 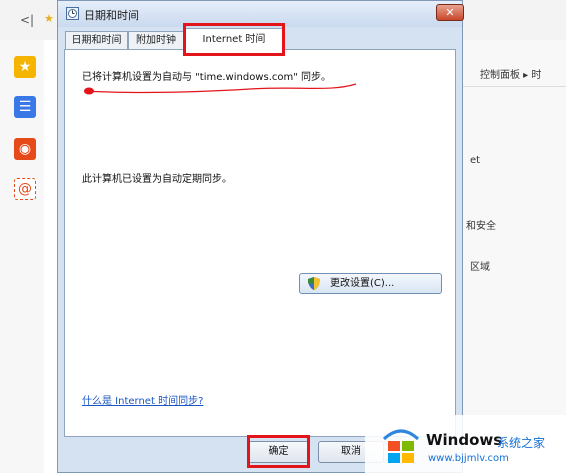 What do you see at coordinates (157, 179) in the screenshot?
I see `schedule-status-text: 此计算机已设置为自动定期同步。` at bounding box center [157, 179].